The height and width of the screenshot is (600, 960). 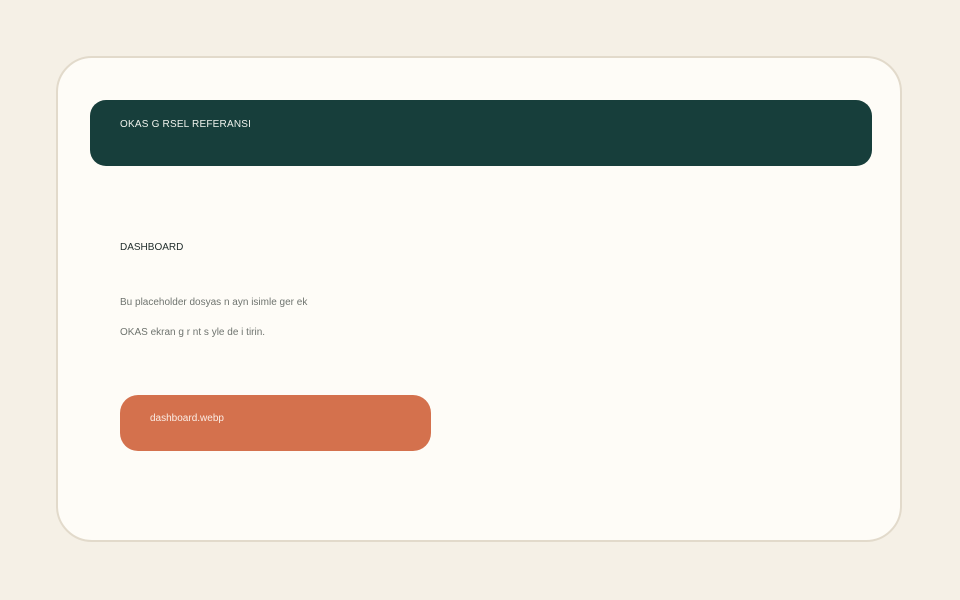 I want to click on file-name-label: dashboard.webp, so click(x=187, y=418).